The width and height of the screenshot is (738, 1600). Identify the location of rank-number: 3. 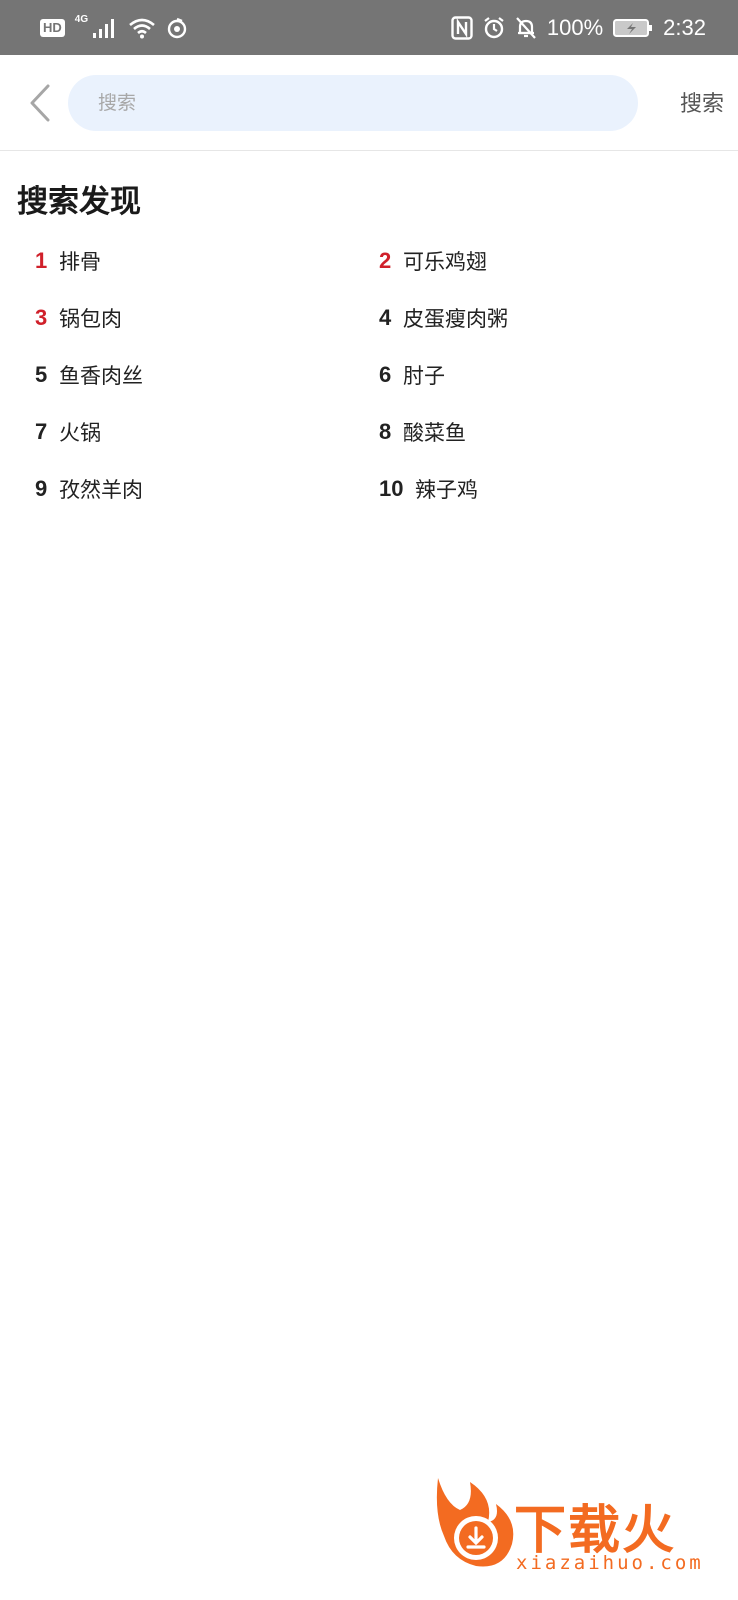
(41, 317).